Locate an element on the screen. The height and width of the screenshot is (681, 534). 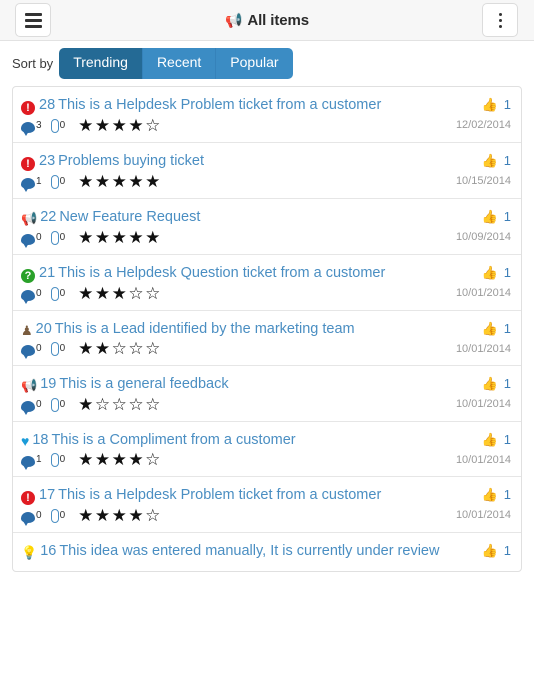
top-bar: 📢 All items is located at coordinates (267, 20).